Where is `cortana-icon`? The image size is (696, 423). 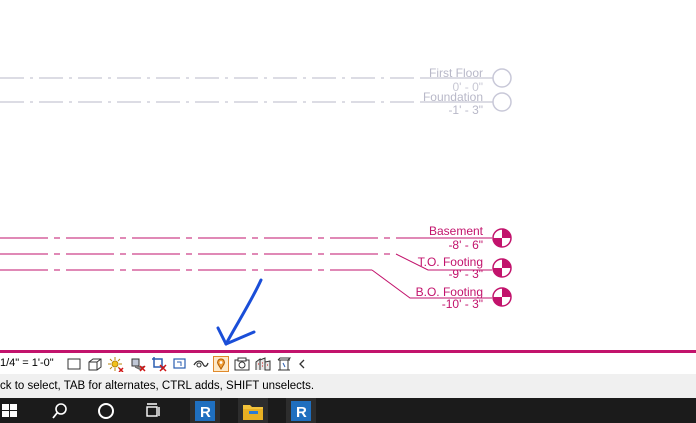 cortana-icon is located at coordinates (106, 410).